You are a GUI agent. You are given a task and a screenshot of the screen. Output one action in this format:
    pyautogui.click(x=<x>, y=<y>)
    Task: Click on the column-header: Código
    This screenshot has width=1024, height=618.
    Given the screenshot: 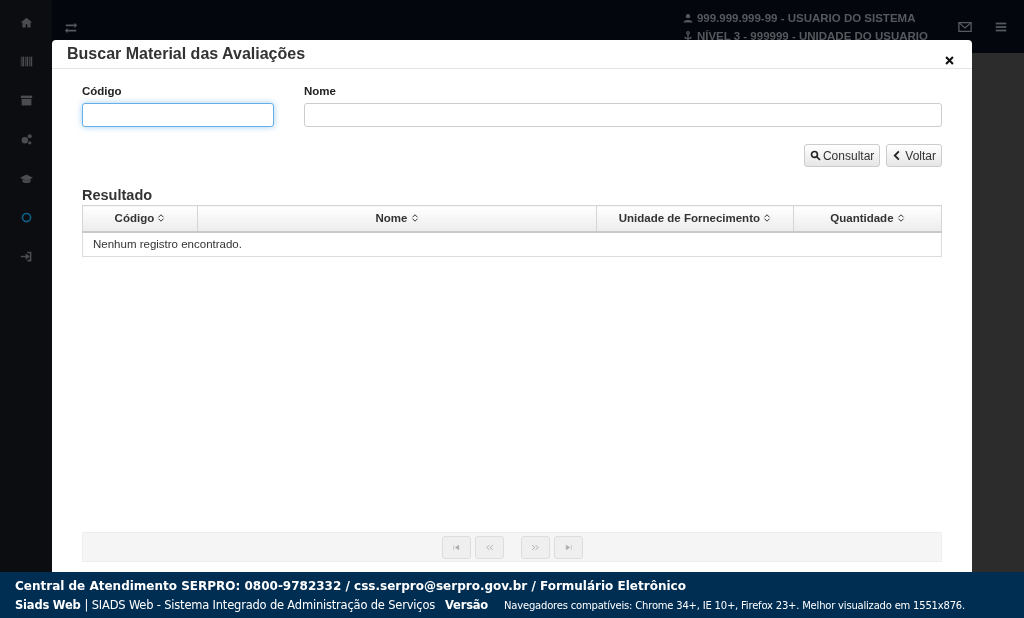 What is the action you would take?
    pyautogui.click(x=140, y=218)
    